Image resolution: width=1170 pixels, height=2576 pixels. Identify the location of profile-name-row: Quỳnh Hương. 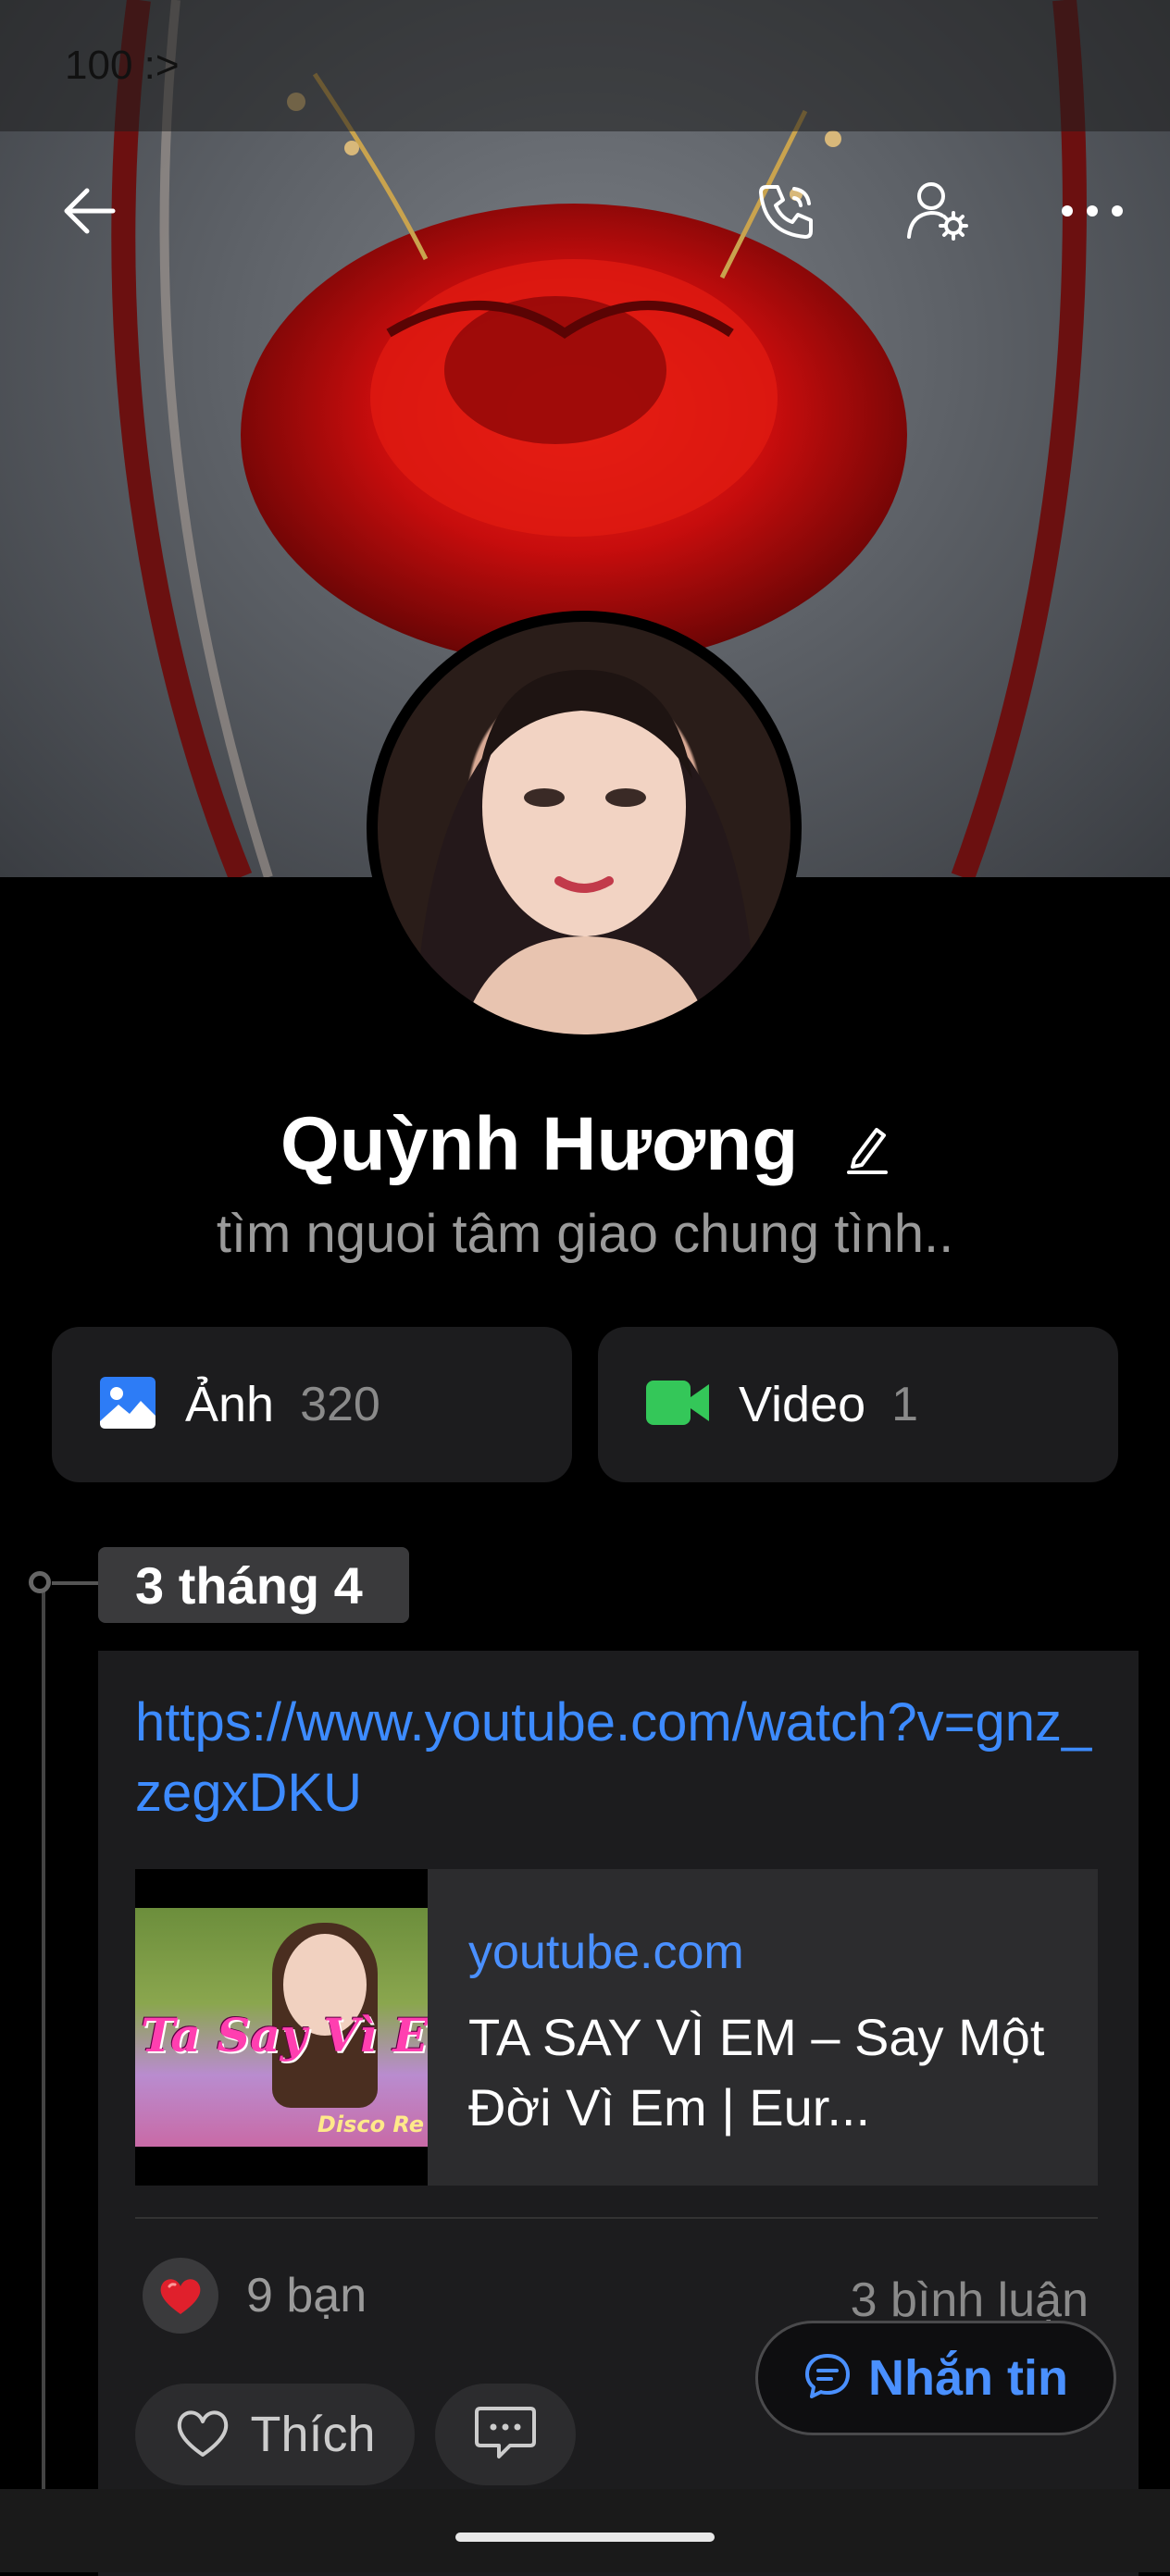
(585, 1147).